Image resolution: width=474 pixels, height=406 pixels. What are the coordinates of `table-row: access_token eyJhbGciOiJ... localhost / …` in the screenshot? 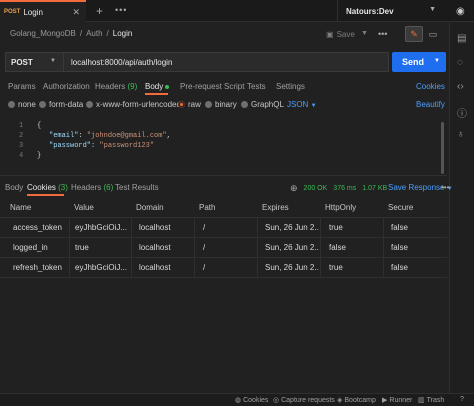 It's located at (223, 228).